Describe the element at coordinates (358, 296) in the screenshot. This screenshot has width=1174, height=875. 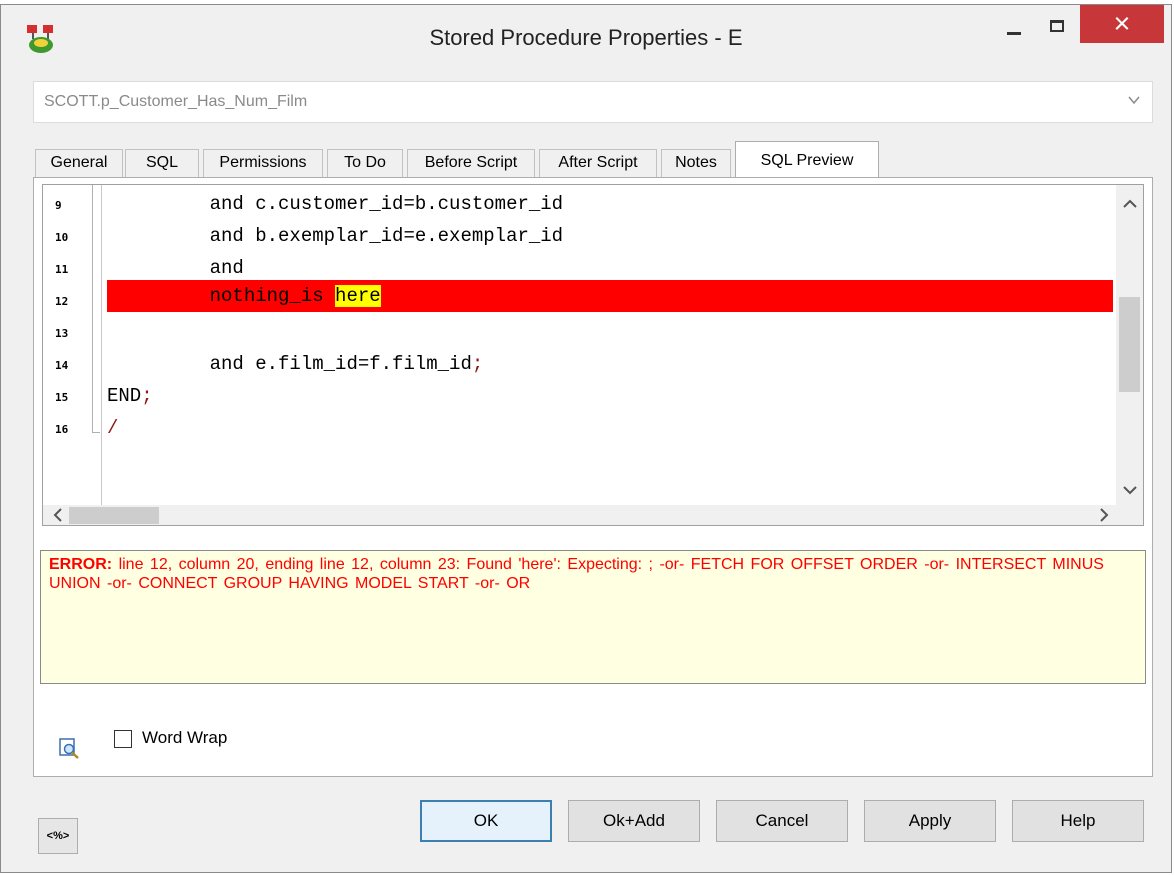
I see `error-token: here` at that location.